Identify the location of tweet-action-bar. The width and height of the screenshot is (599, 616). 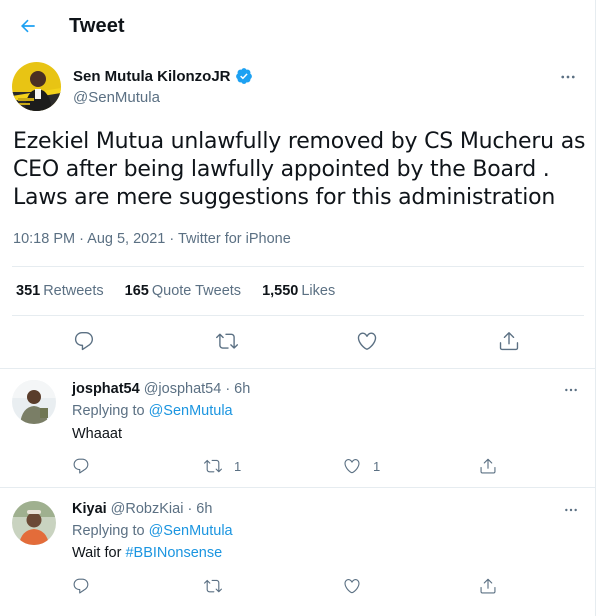
(298, 342).